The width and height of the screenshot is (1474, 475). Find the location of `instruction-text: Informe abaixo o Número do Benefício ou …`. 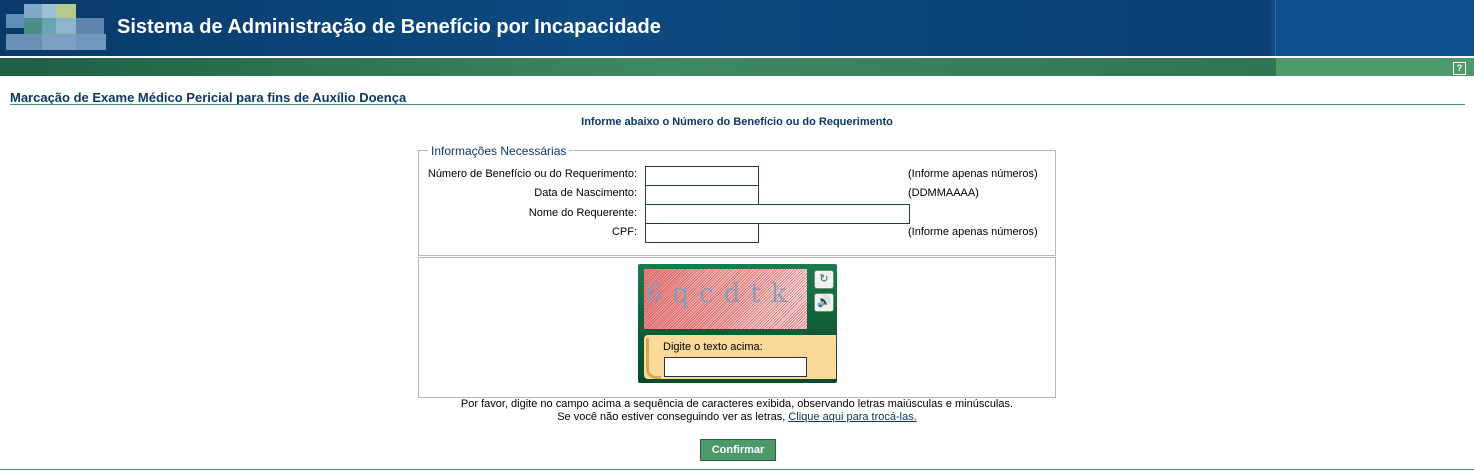

instruction-text: Informe abaixo o Número do Benefício ou … is located at coordinates (737, 122).